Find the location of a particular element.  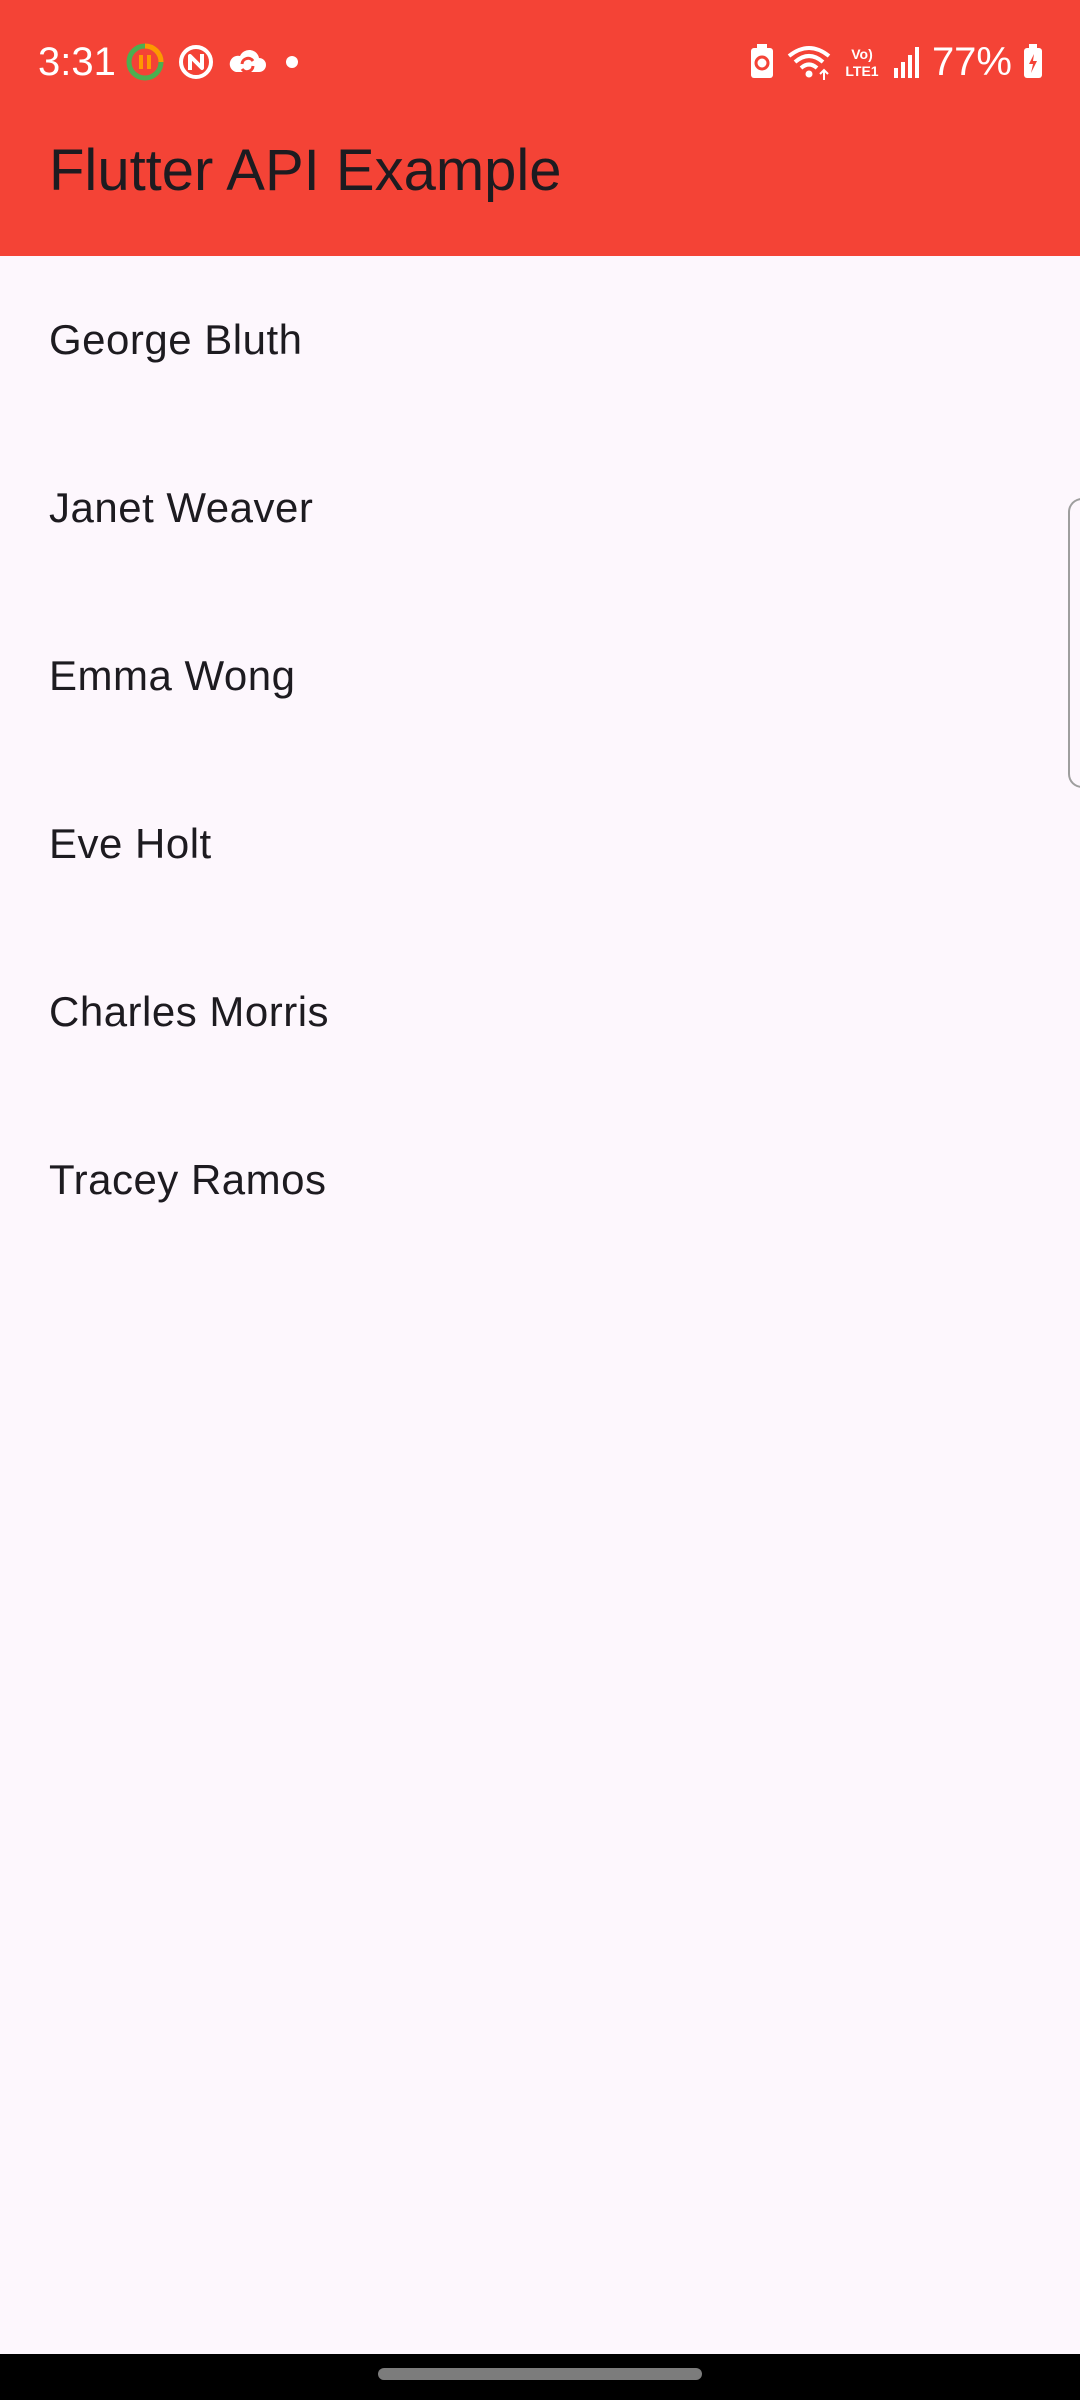

home-gesture-handle is located at coordinates (540, 2374).